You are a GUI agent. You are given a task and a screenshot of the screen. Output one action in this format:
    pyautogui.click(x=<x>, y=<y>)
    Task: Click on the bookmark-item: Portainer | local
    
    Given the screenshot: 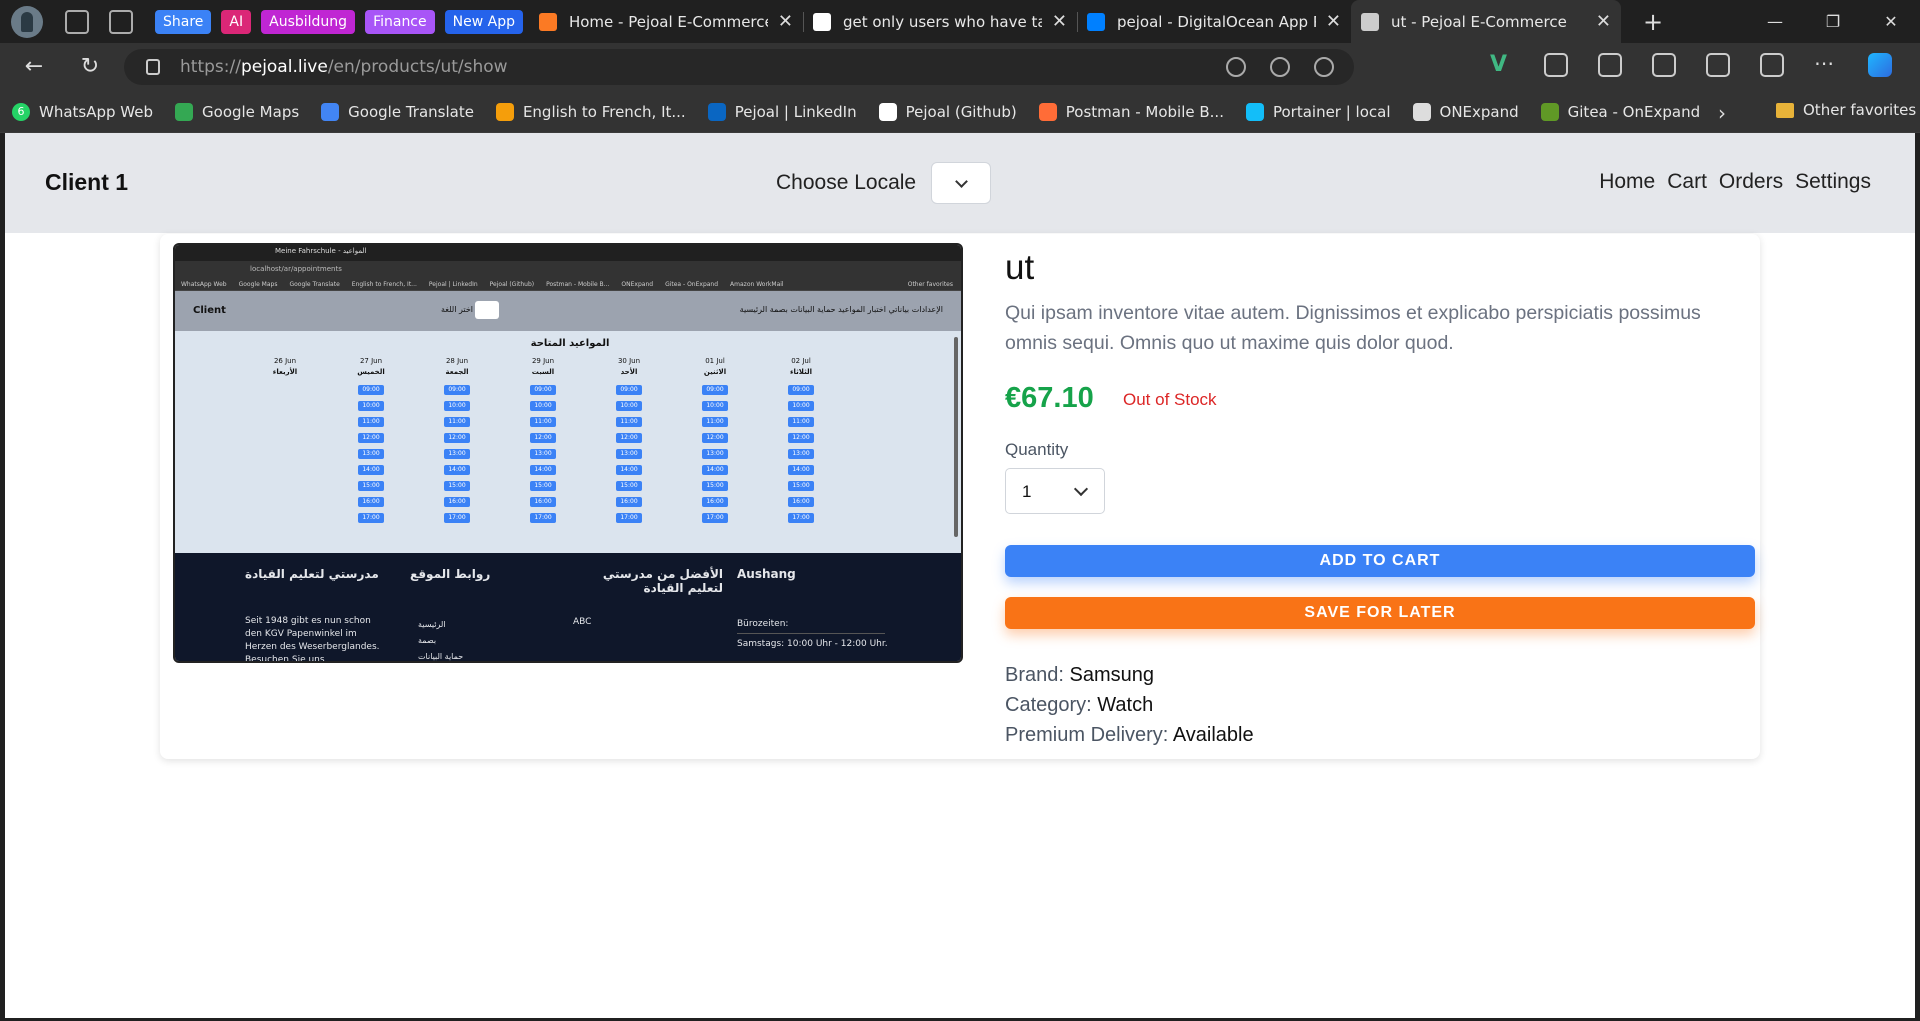 What is the action you would take?
    pyautogui.click(x=1318, y=111)
    